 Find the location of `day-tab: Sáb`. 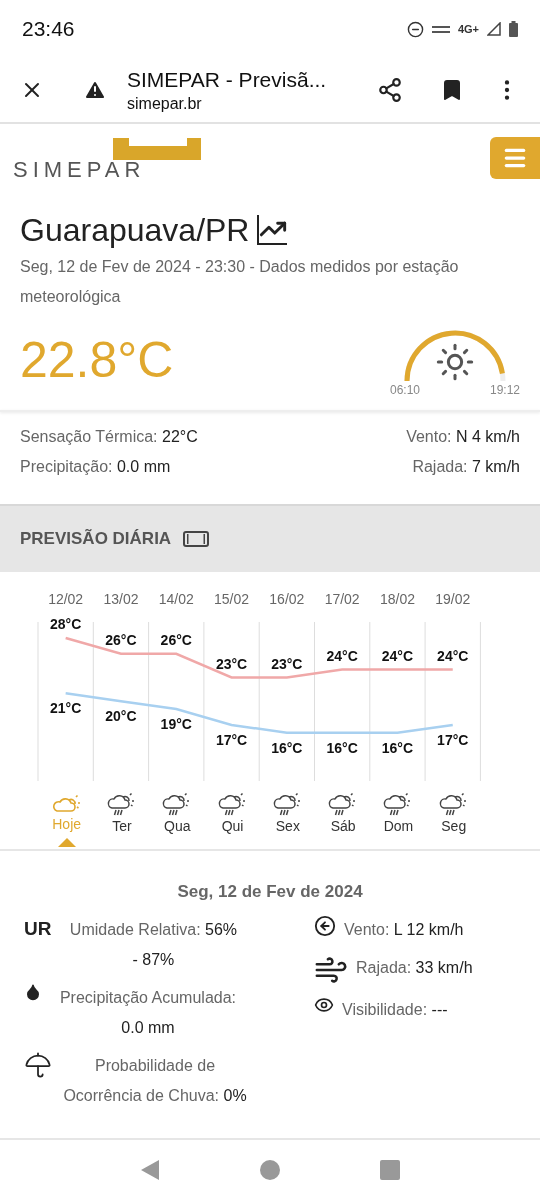

day-tab: Sáb is located at coordinates (343, 820).